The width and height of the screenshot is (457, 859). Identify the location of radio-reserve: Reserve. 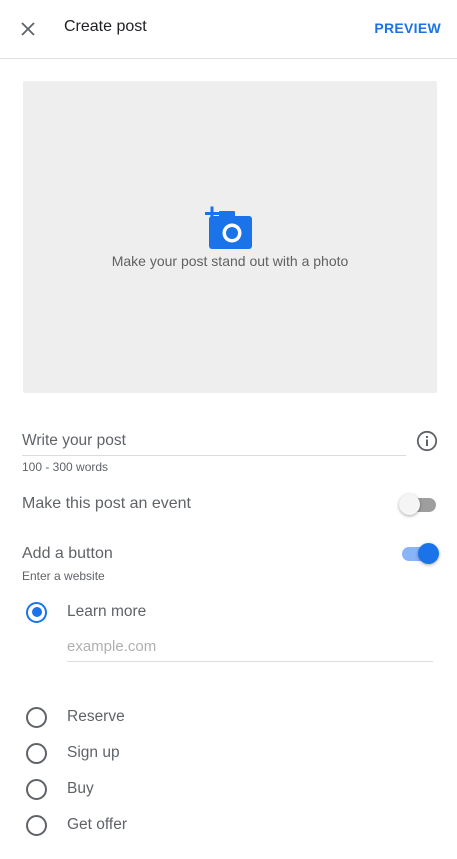
(75, 717).